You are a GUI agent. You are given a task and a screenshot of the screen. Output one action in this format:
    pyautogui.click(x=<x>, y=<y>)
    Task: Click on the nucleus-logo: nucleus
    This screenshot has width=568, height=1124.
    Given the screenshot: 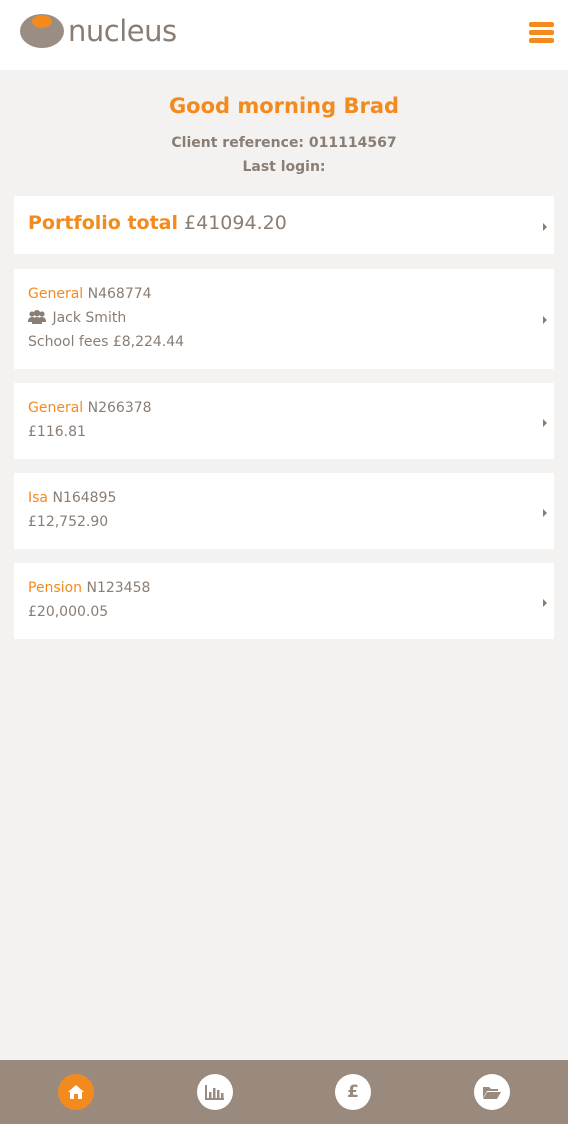 What is the action you would take?
    pyautogui.click(x=98, y=31)
    